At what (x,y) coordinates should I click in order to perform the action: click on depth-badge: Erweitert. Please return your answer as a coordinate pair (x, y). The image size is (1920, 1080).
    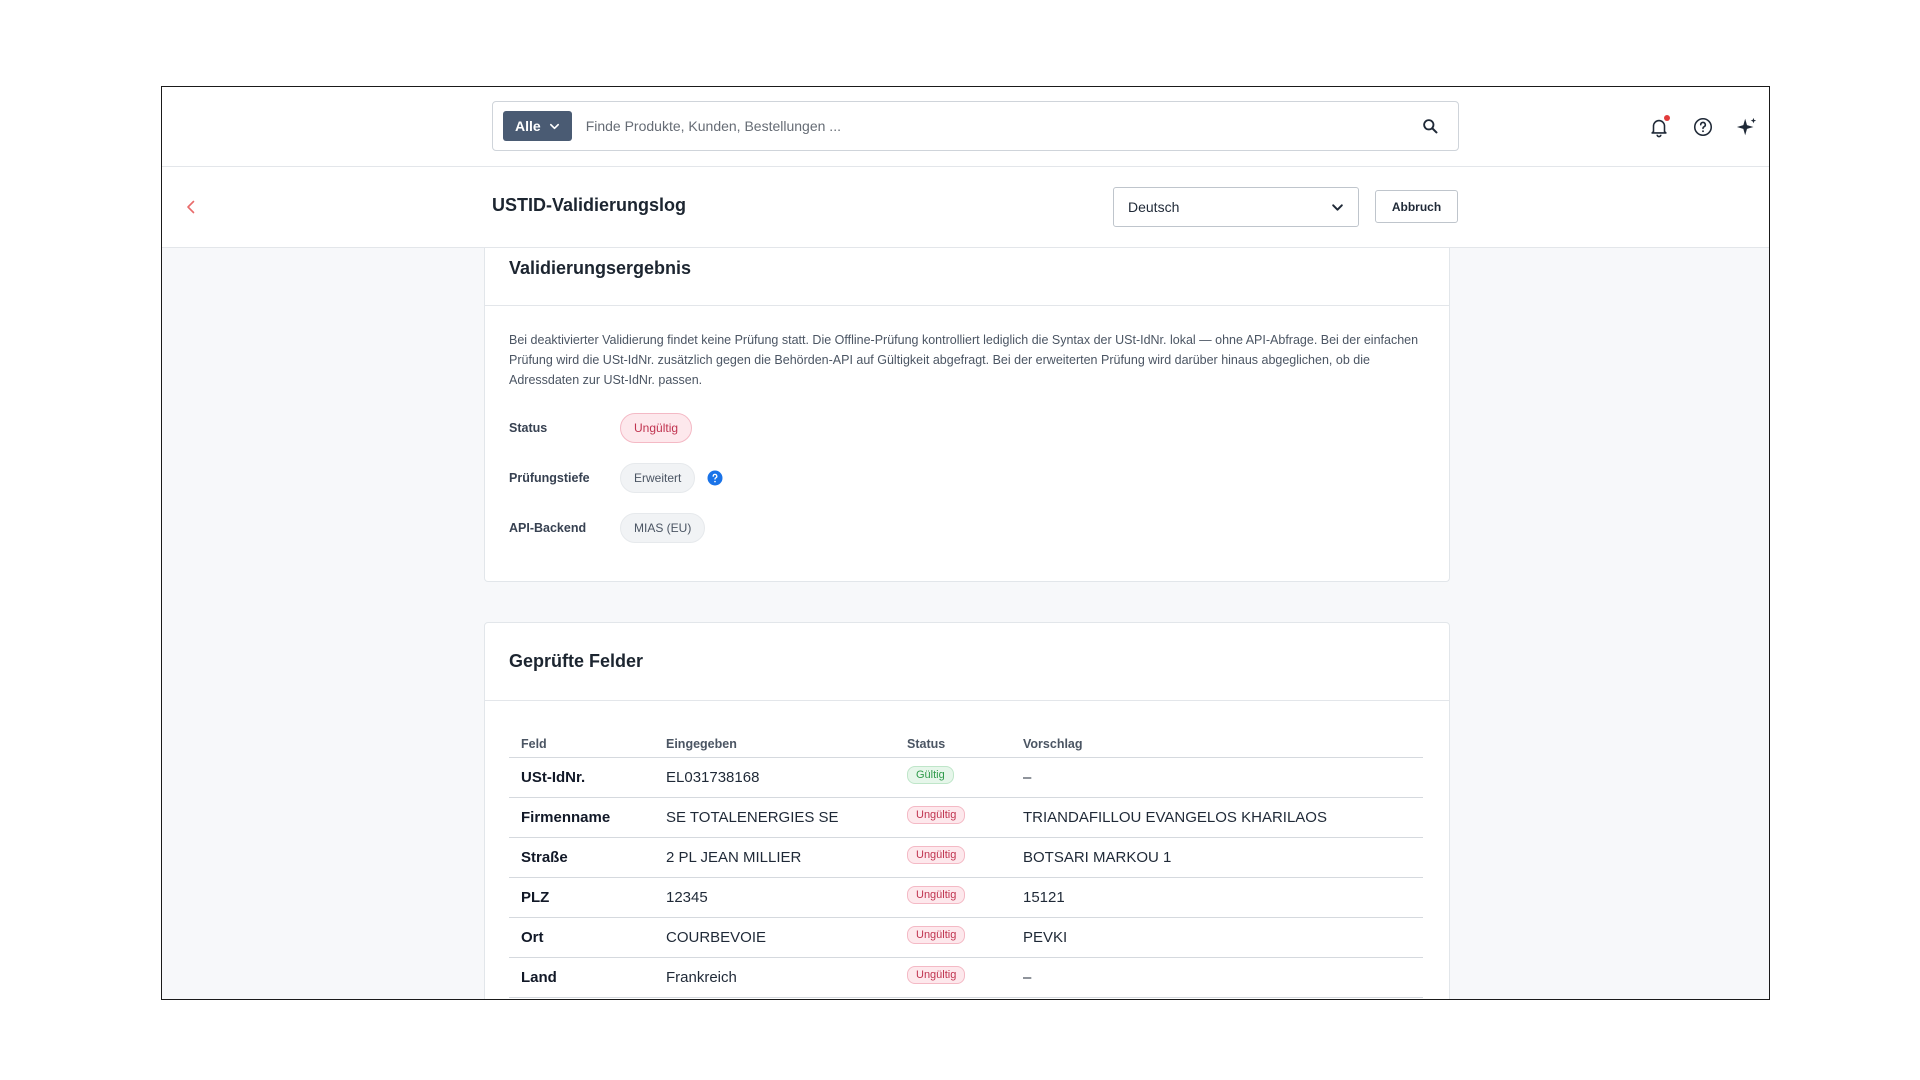
    Looking at the image, I should click on (658, 478).